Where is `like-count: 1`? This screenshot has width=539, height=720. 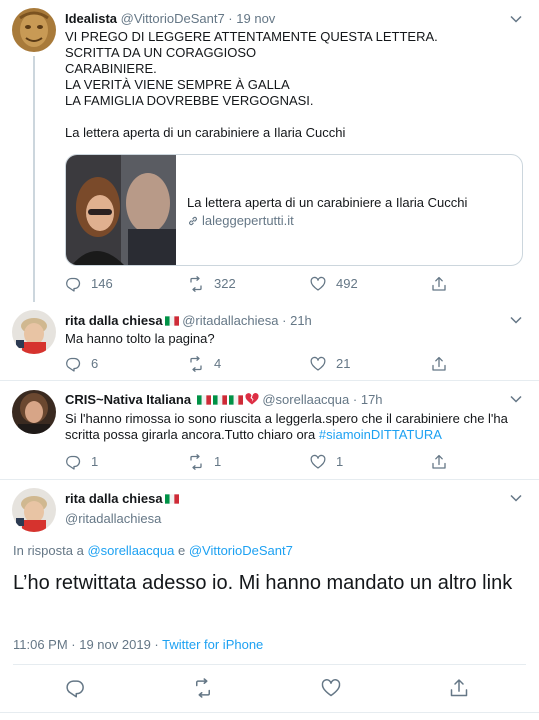 like-count: 1 is located at coordinates (340, 461).